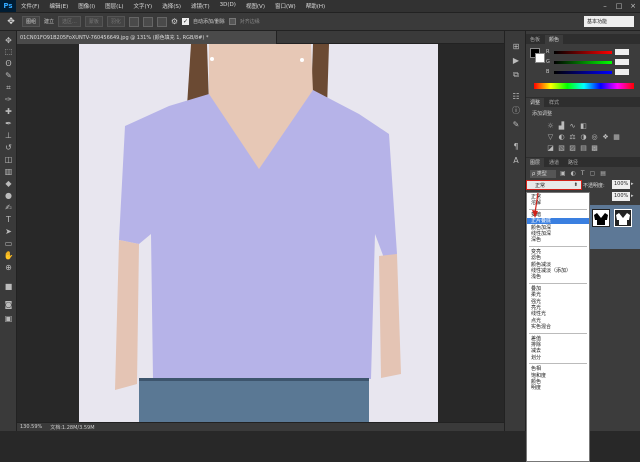  What do you see at coordinates (609, 21) in the screenshot?
I see `workspace-select: 基本功能` at bounding box center [609, 21].